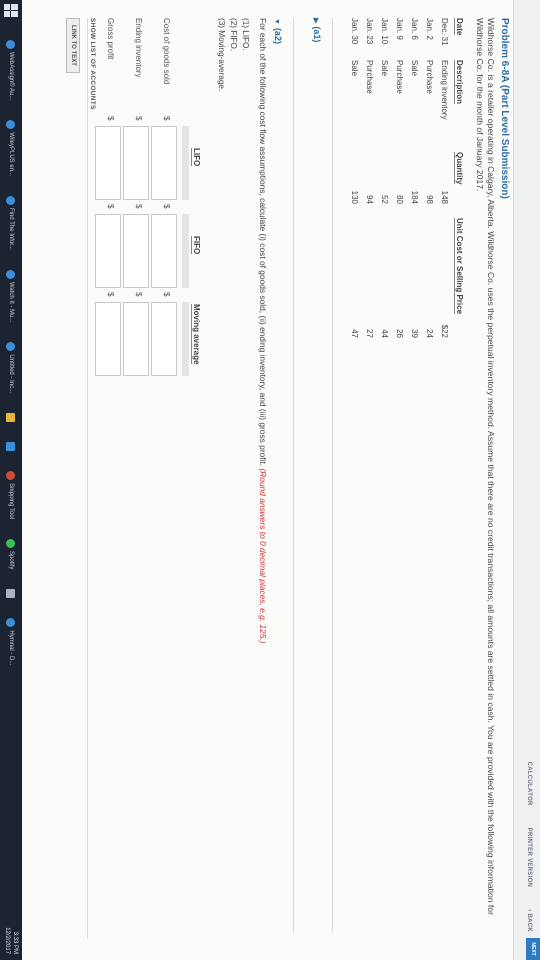 Image resolution: width=540 pixels, height=960 pixels. I want to click on list-item: (1) LIFO., so click(245, 34).